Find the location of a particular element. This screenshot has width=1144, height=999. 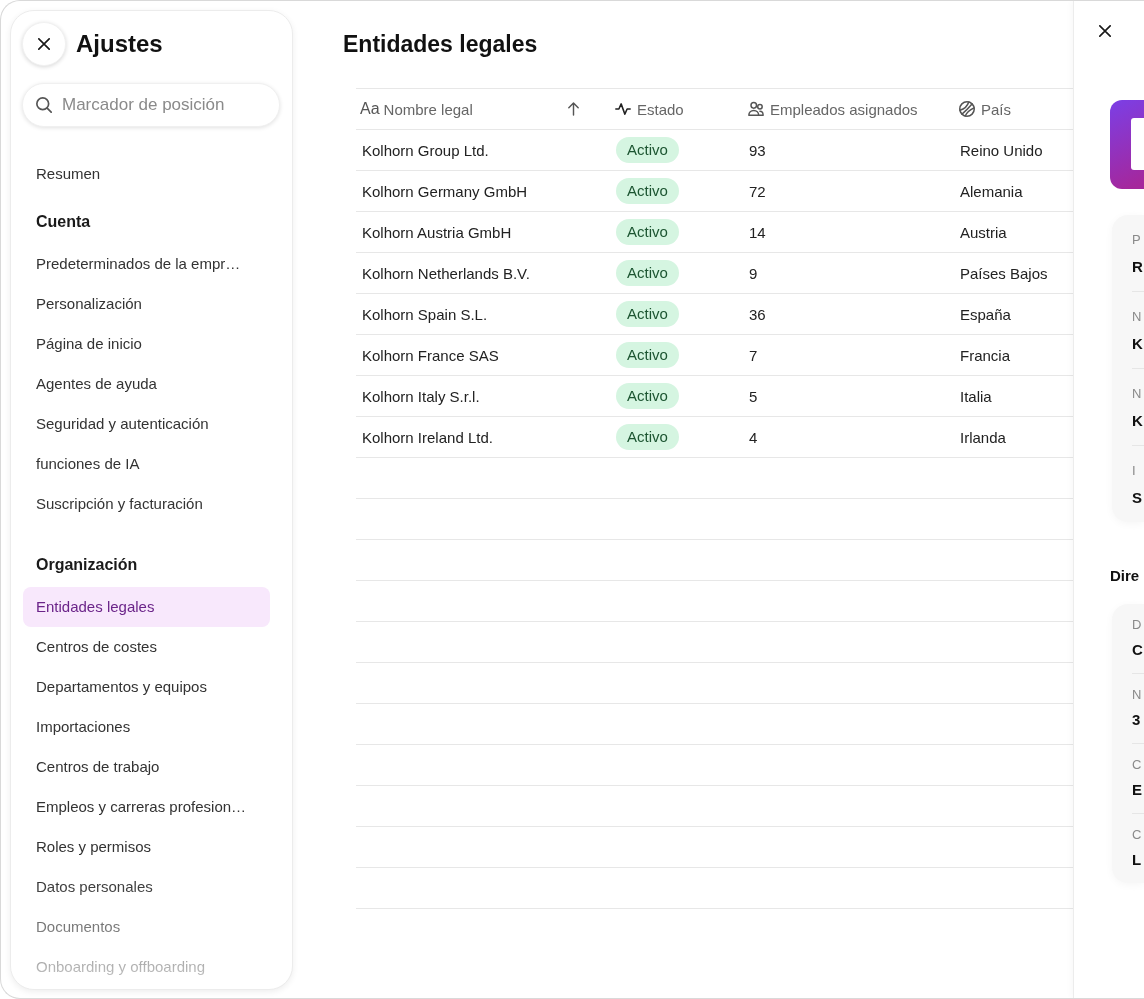

field-value: 3 is located at coordinates (1137, 720).